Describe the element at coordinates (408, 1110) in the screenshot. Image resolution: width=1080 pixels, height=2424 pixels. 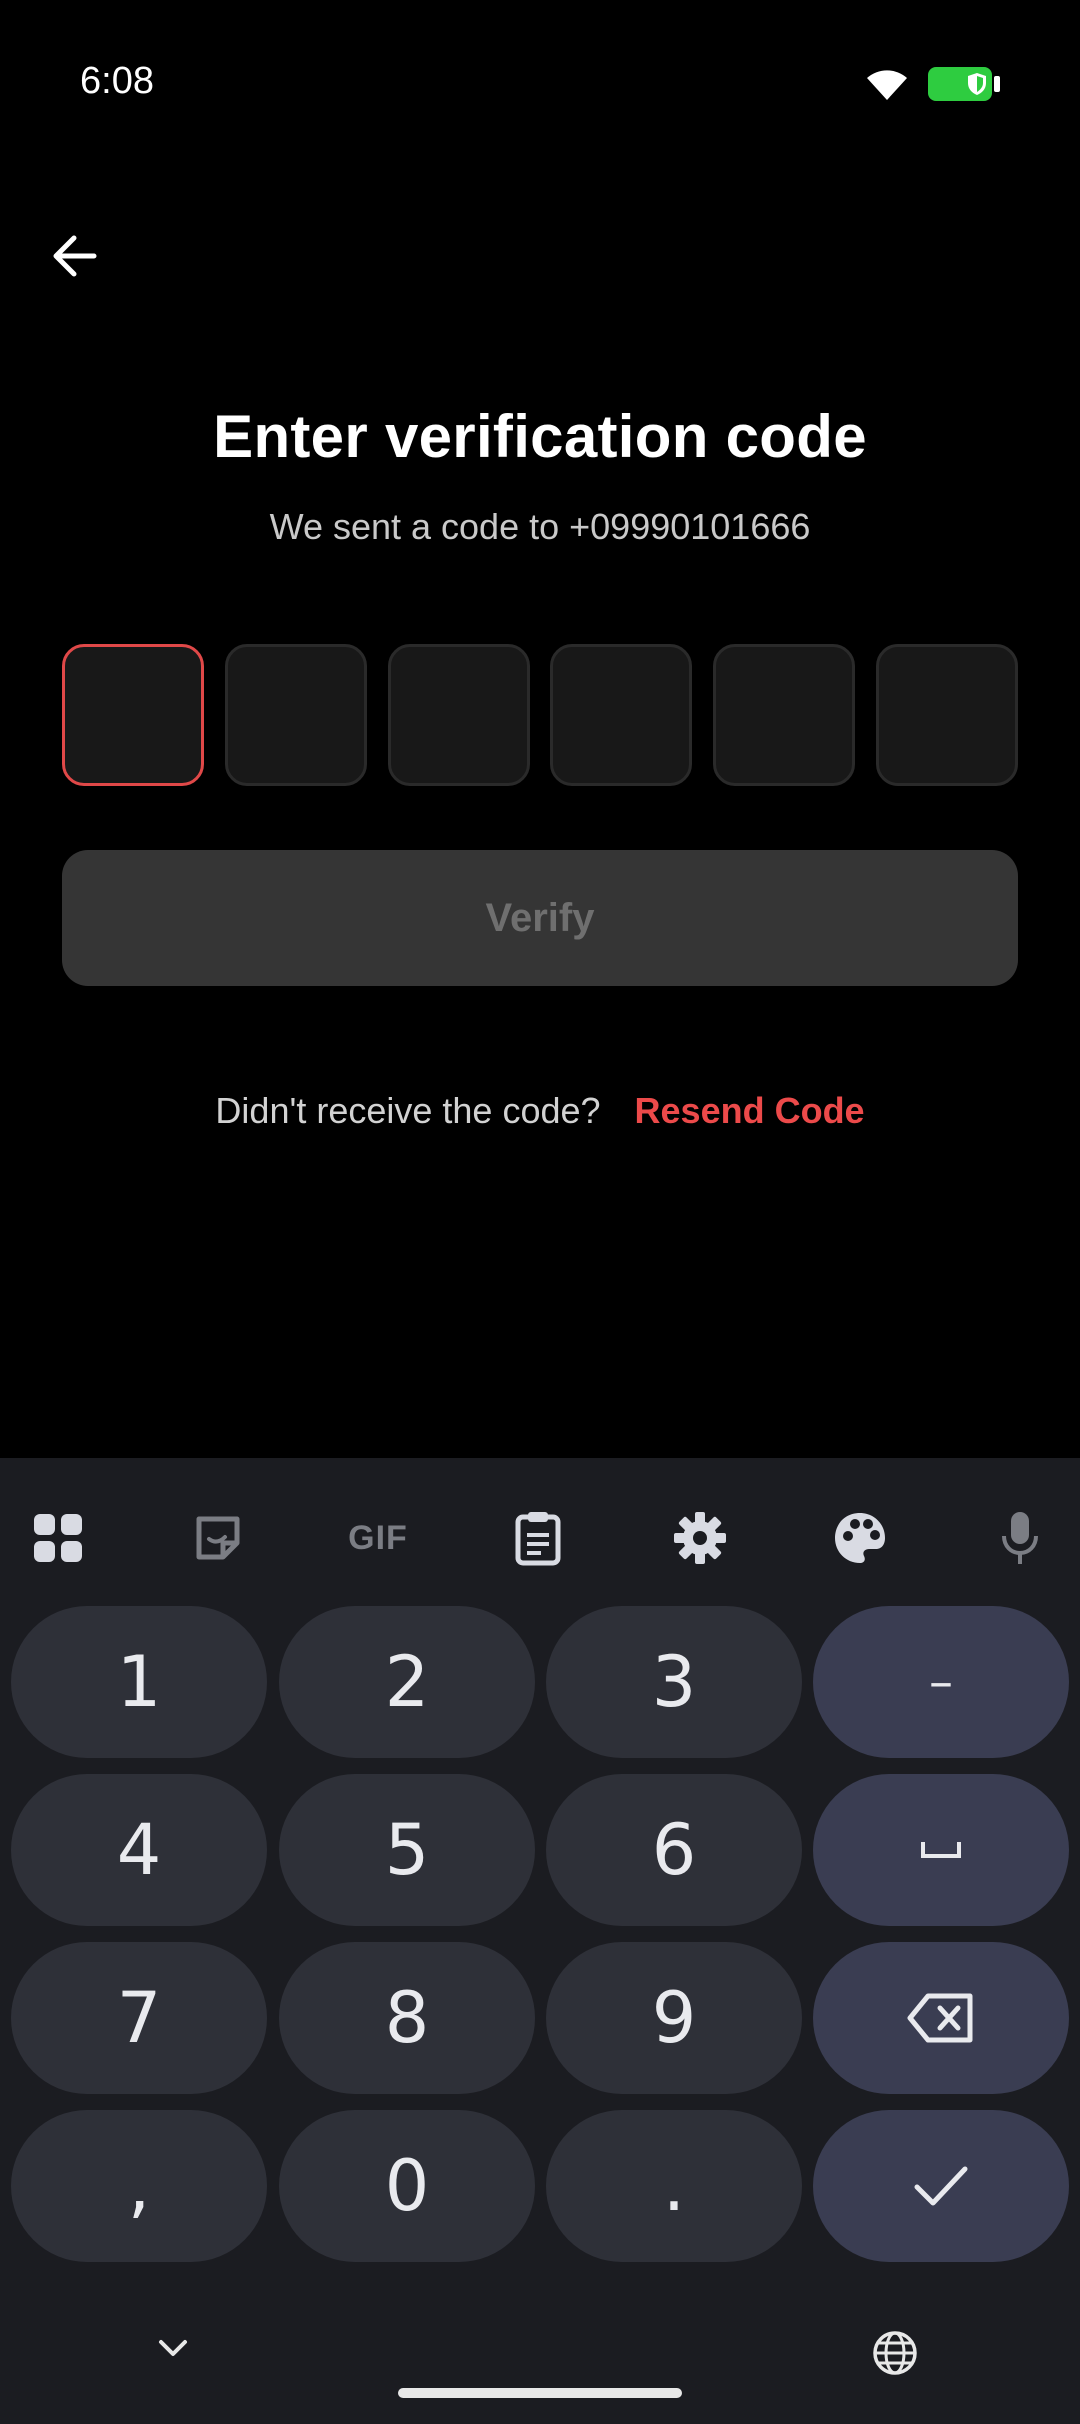
I see `resend-prompt: Didn't receive the code?` at that location.